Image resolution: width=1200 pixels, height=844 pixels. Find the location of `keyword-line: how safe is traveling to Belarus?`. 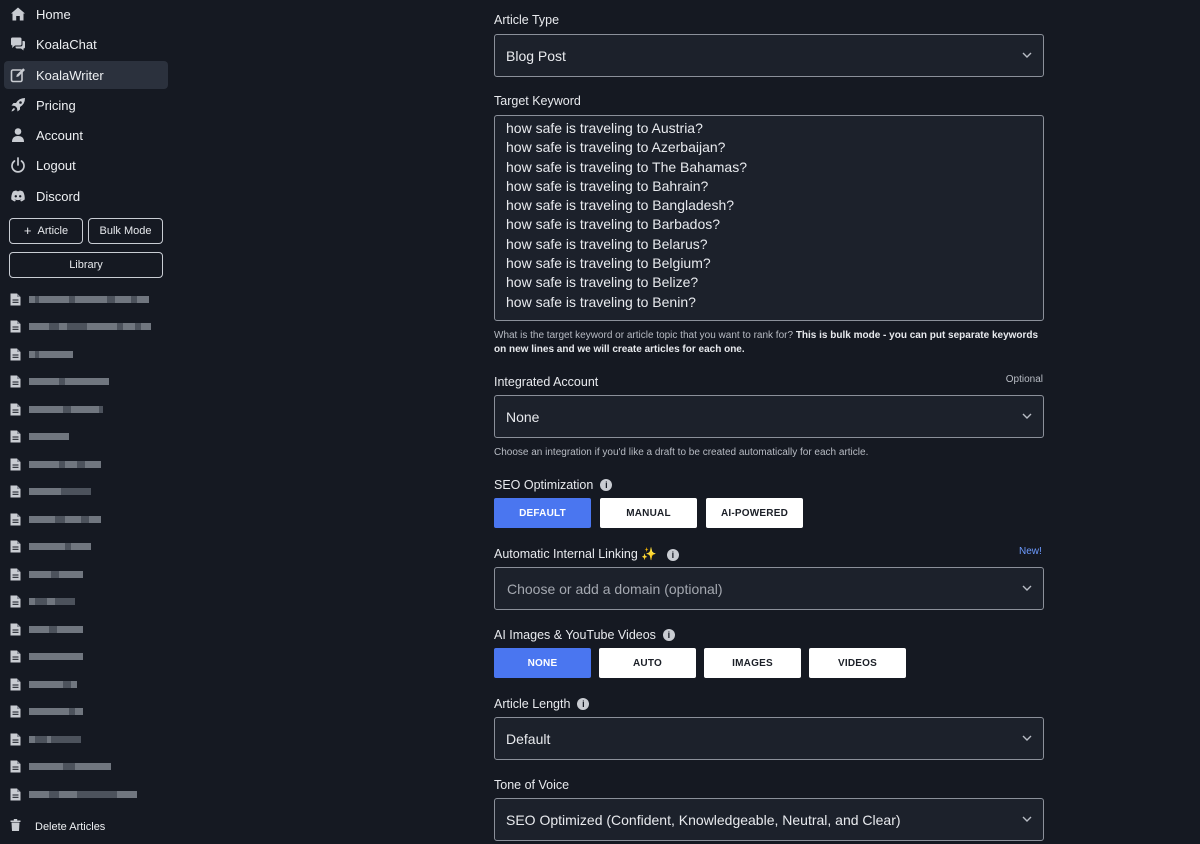

keyword-line: how safe is traveling to Belarus? is located at coordinates (607, 243).